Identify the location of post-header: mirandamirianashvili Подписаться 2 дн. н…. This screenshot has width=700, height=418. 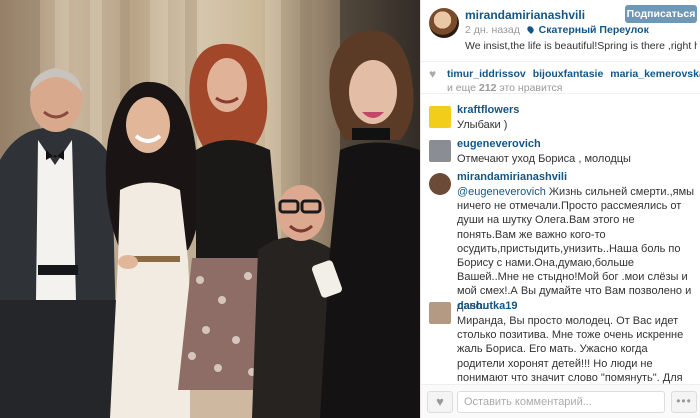
(560, 31).